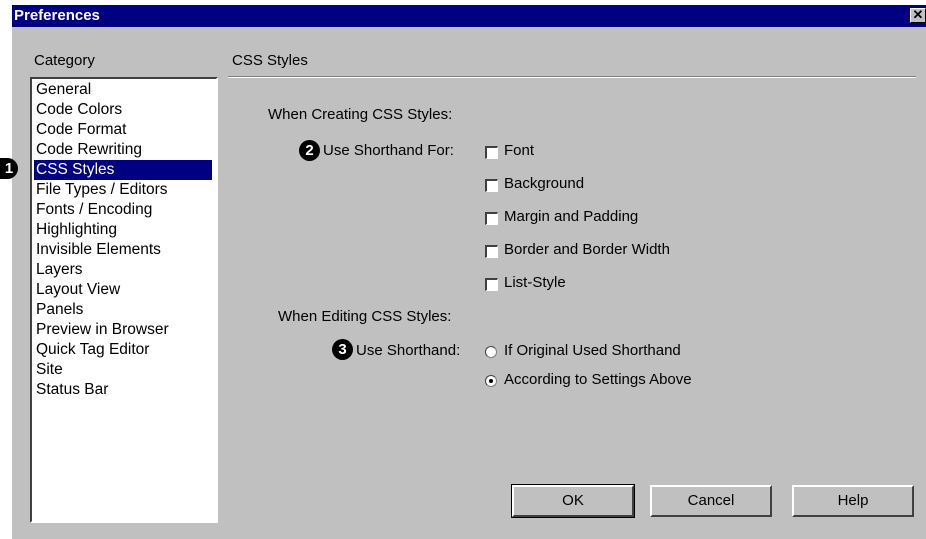 This screenshot has width=926, height=539. I want to click on list-style-checkbox, so click(491, 284).